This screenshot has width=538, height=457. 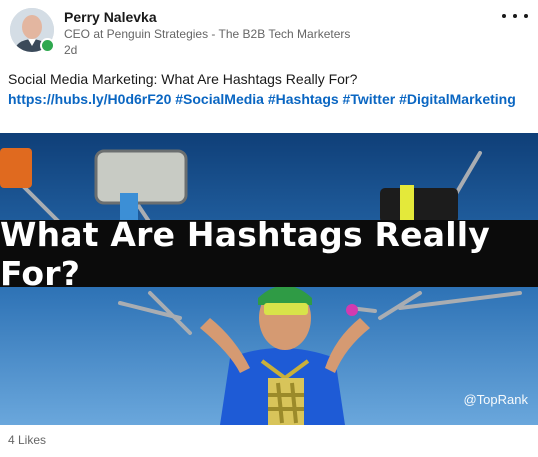 What do you see at coordinates (515, 16) in the screenshot?
I see `more-options-icon` at bounding box center [515, 16].